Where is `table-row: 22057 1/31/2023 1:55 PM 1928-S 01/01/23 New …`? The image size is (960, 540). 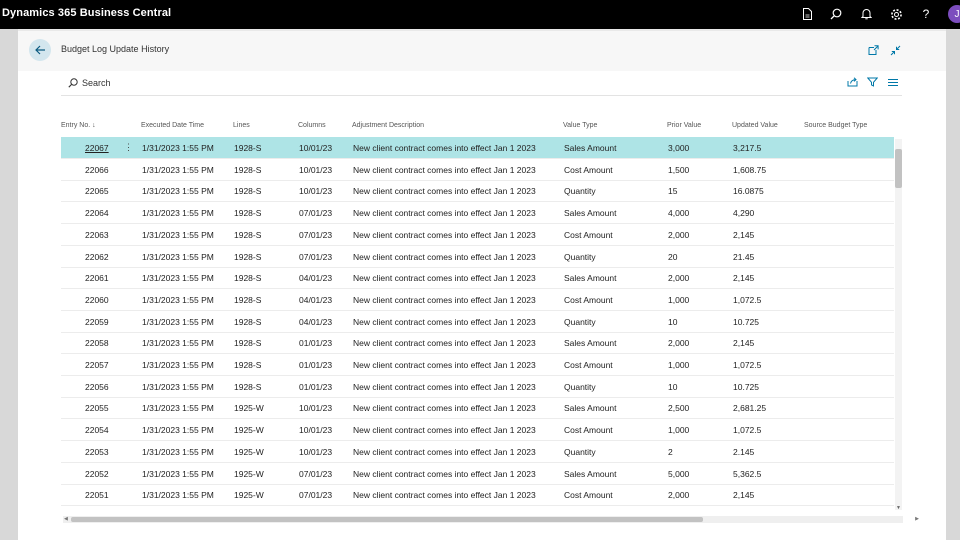
table-row: 22057 1/31/2023 1:55 PM 1928-S 01/01/23 New … is located at coordinates (477, 365).